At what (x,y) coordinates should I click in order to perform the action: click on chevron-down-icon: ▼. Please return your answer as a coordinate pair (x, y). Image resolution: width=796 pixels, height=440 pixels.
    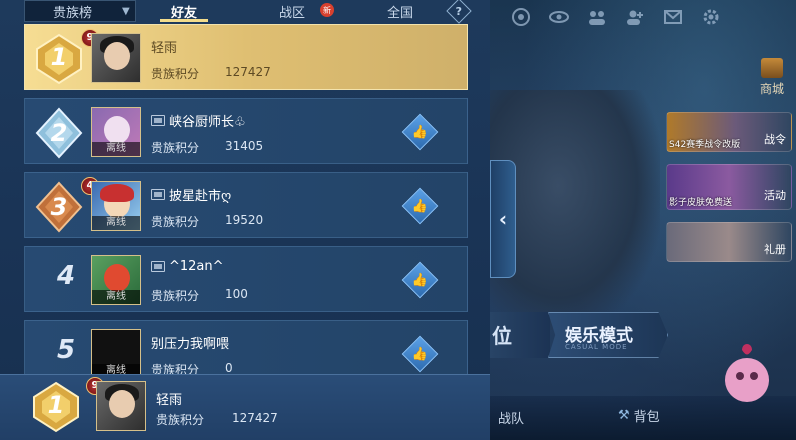
    Looking at the image, I should click on (126, 11).